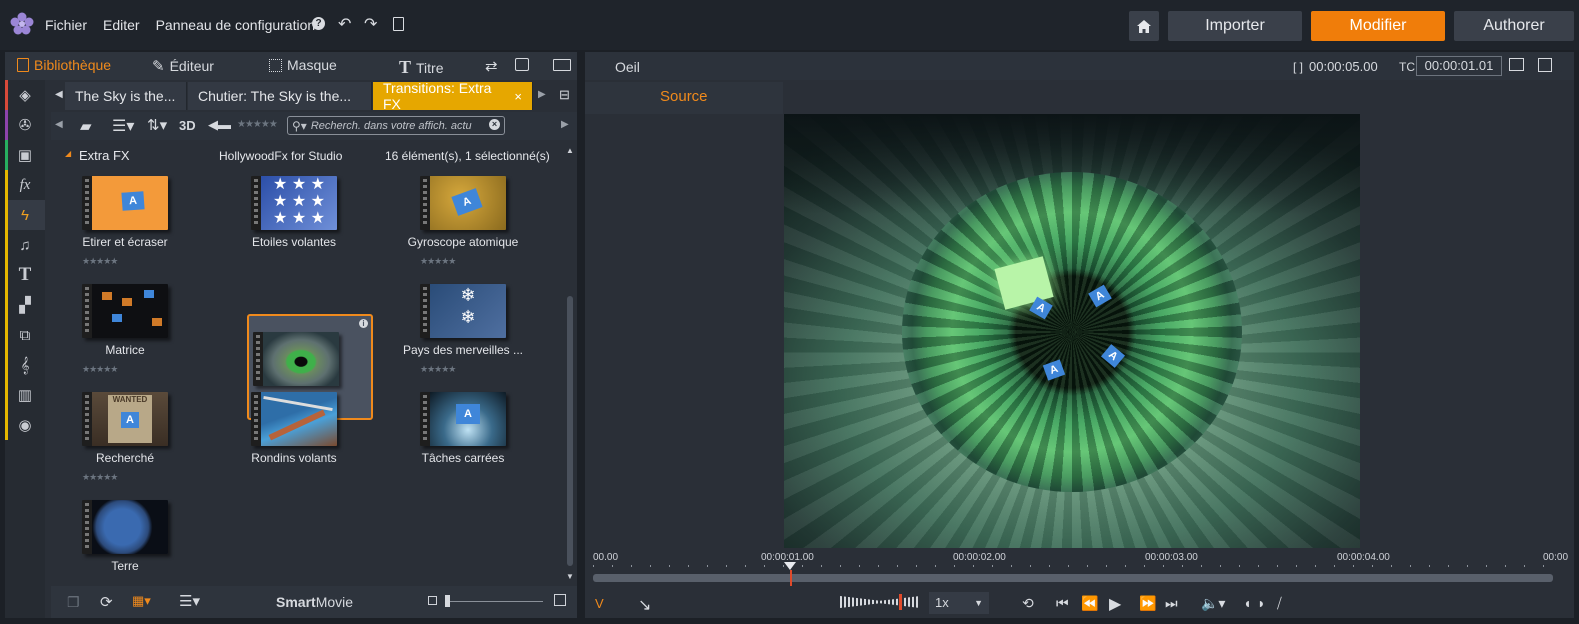 The height and width of the screenshot is (624, 1579). I want to click on sidebar-item-audio: ♫, so click(25, 245).